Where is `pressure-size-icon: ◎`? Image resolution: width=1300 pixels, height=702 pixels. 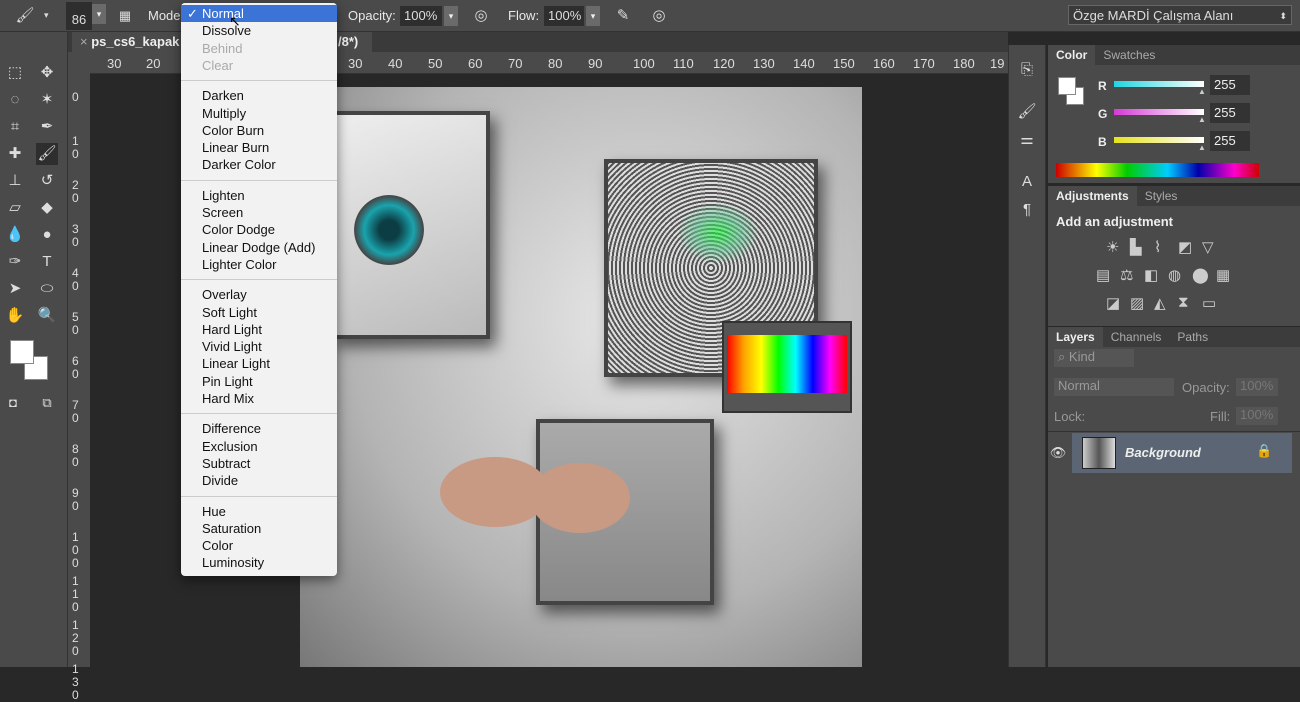 pressure-size-icon: ◎ is located at coordinates (659, 16).